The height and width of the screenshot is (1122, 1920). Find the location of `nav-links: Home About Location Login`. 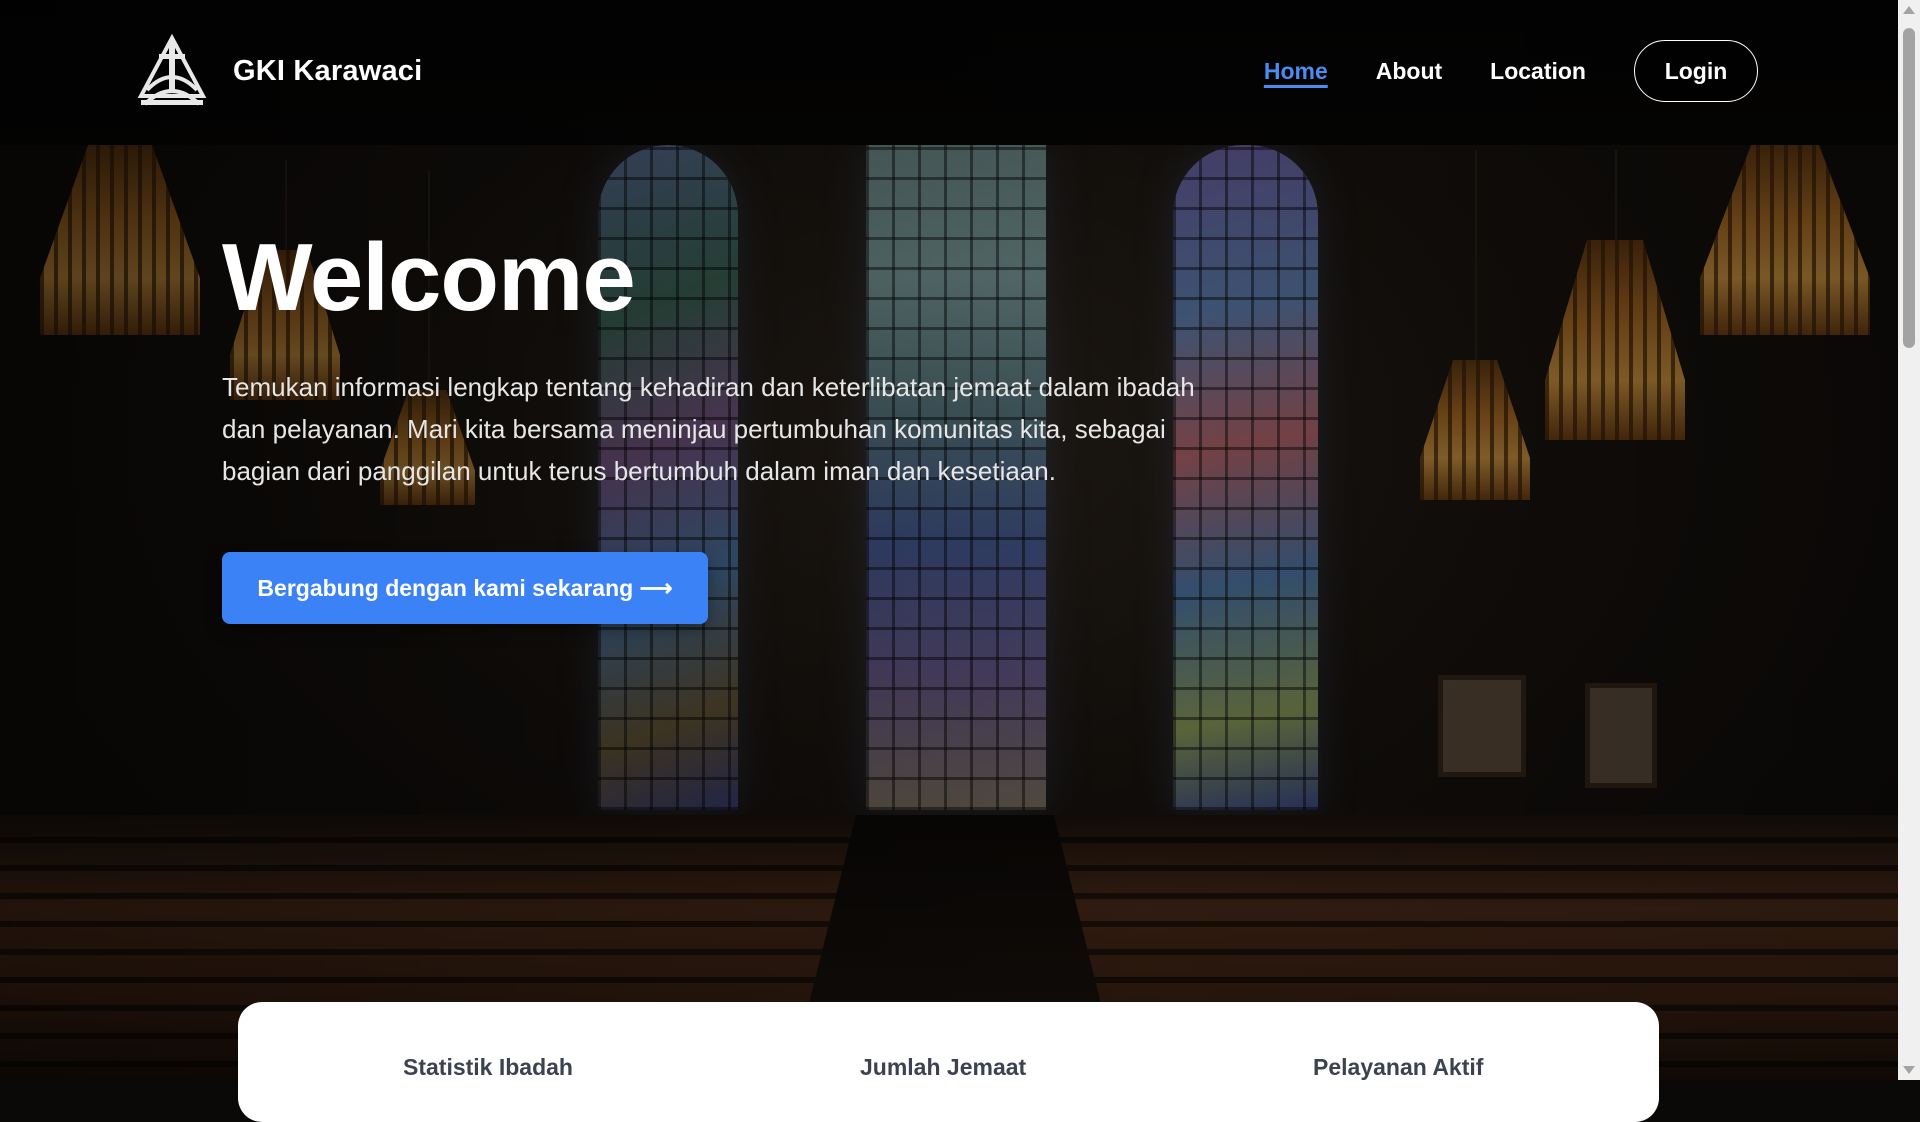

nav-links: Home About Location Login is located at coordinates (1487, 71).